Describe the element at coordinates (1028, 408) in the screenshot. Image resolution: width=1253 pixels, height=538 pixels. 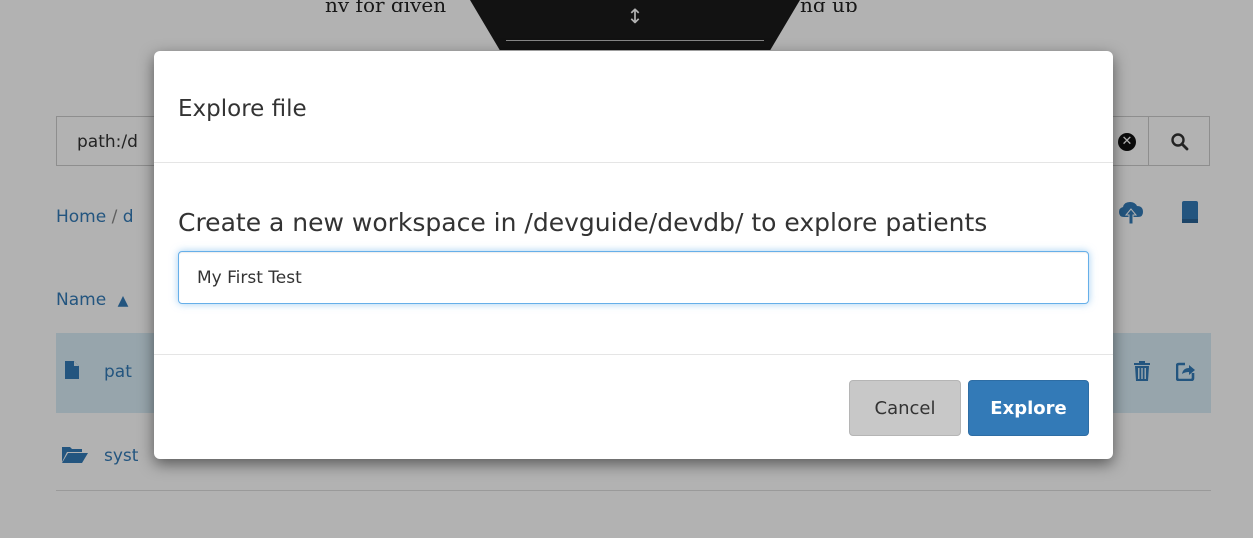
I see `explore-button: Explore` at that location.